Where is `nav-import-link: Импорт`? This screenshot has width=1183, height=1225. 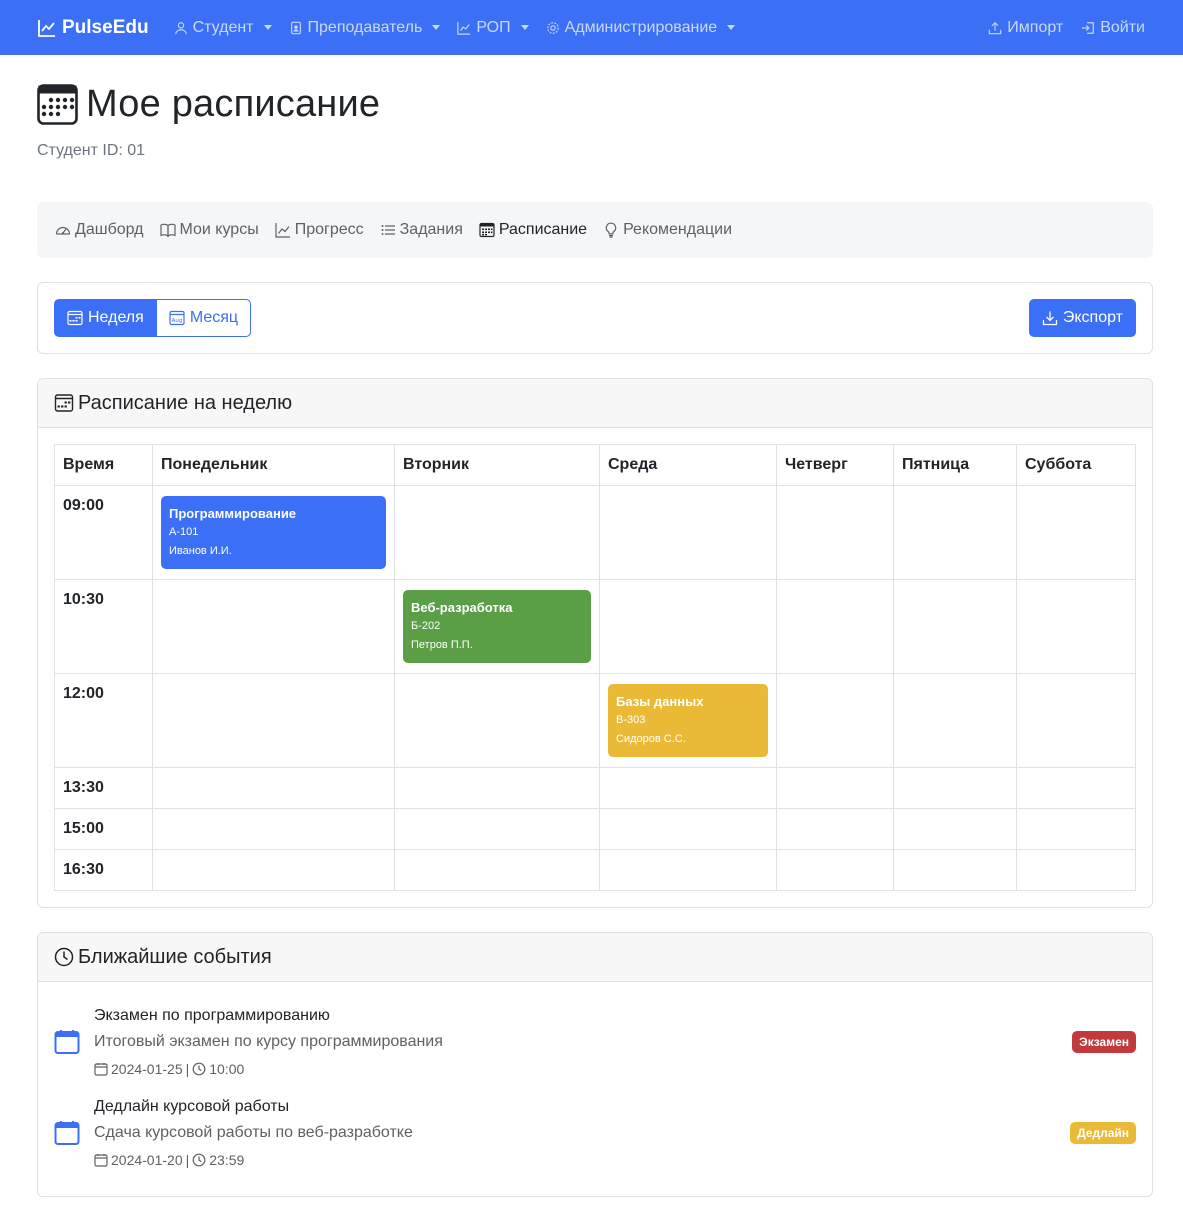 nav-import-link: Импорт is located at coordinates (1025, 28).